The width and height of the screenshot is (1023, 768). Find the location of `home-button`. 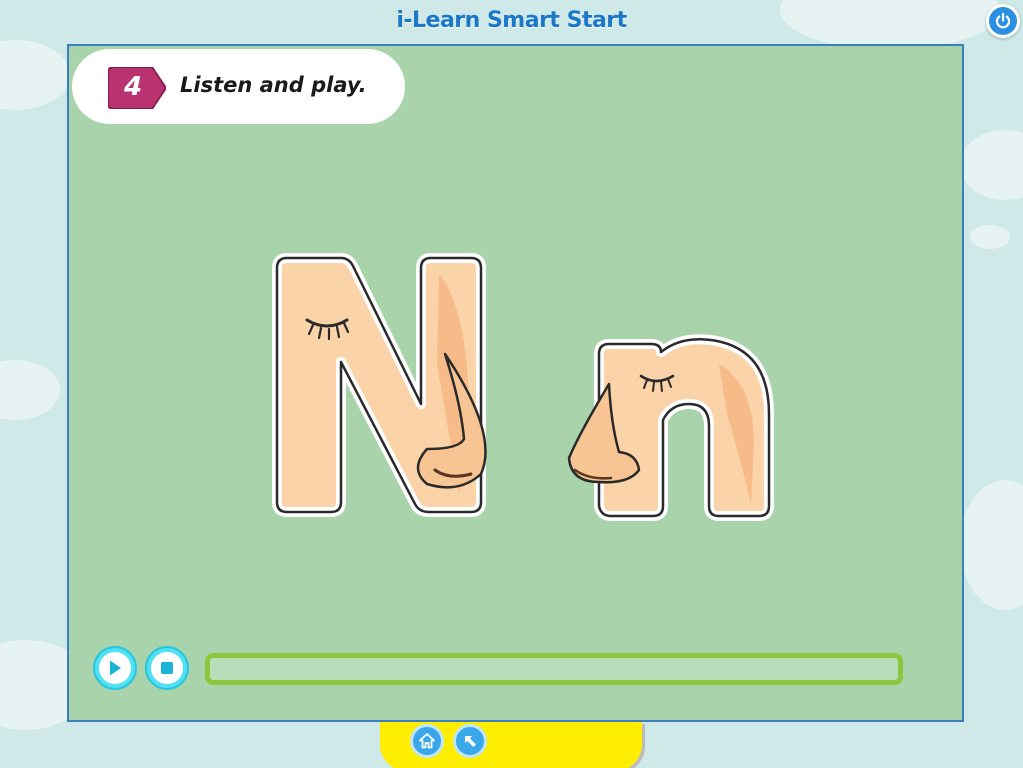

home-button is located at coordinates (427, 741).